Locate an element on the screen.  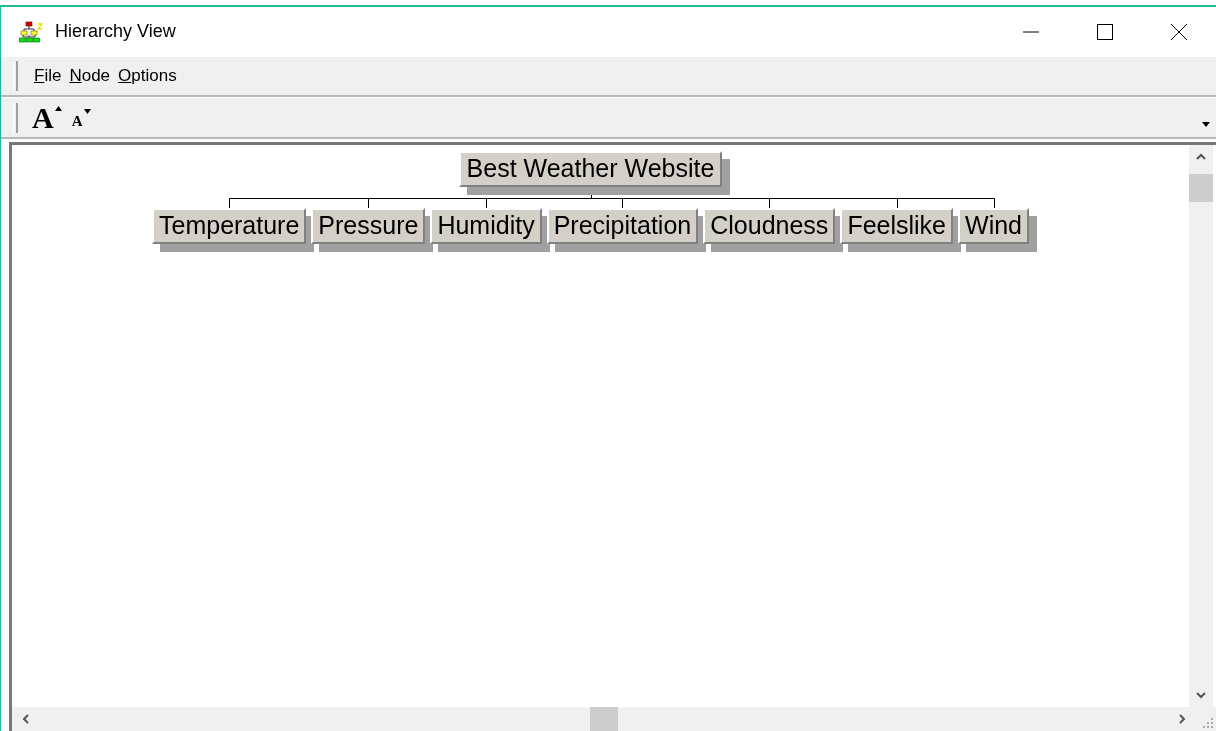
menubar-grip is located at coordinates (15, 76).